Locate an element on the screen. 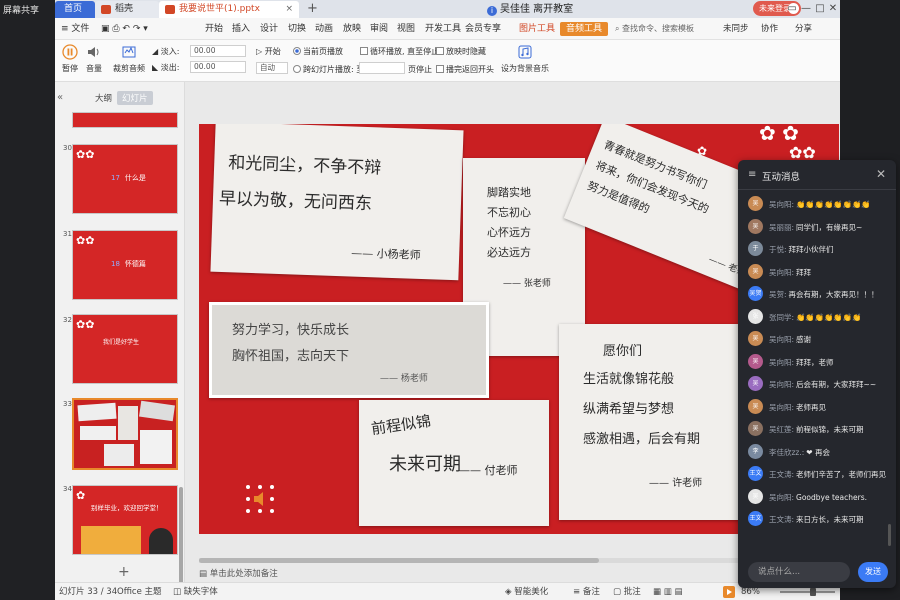  card-line: 未来可期 is located at coordinates (425, 464).